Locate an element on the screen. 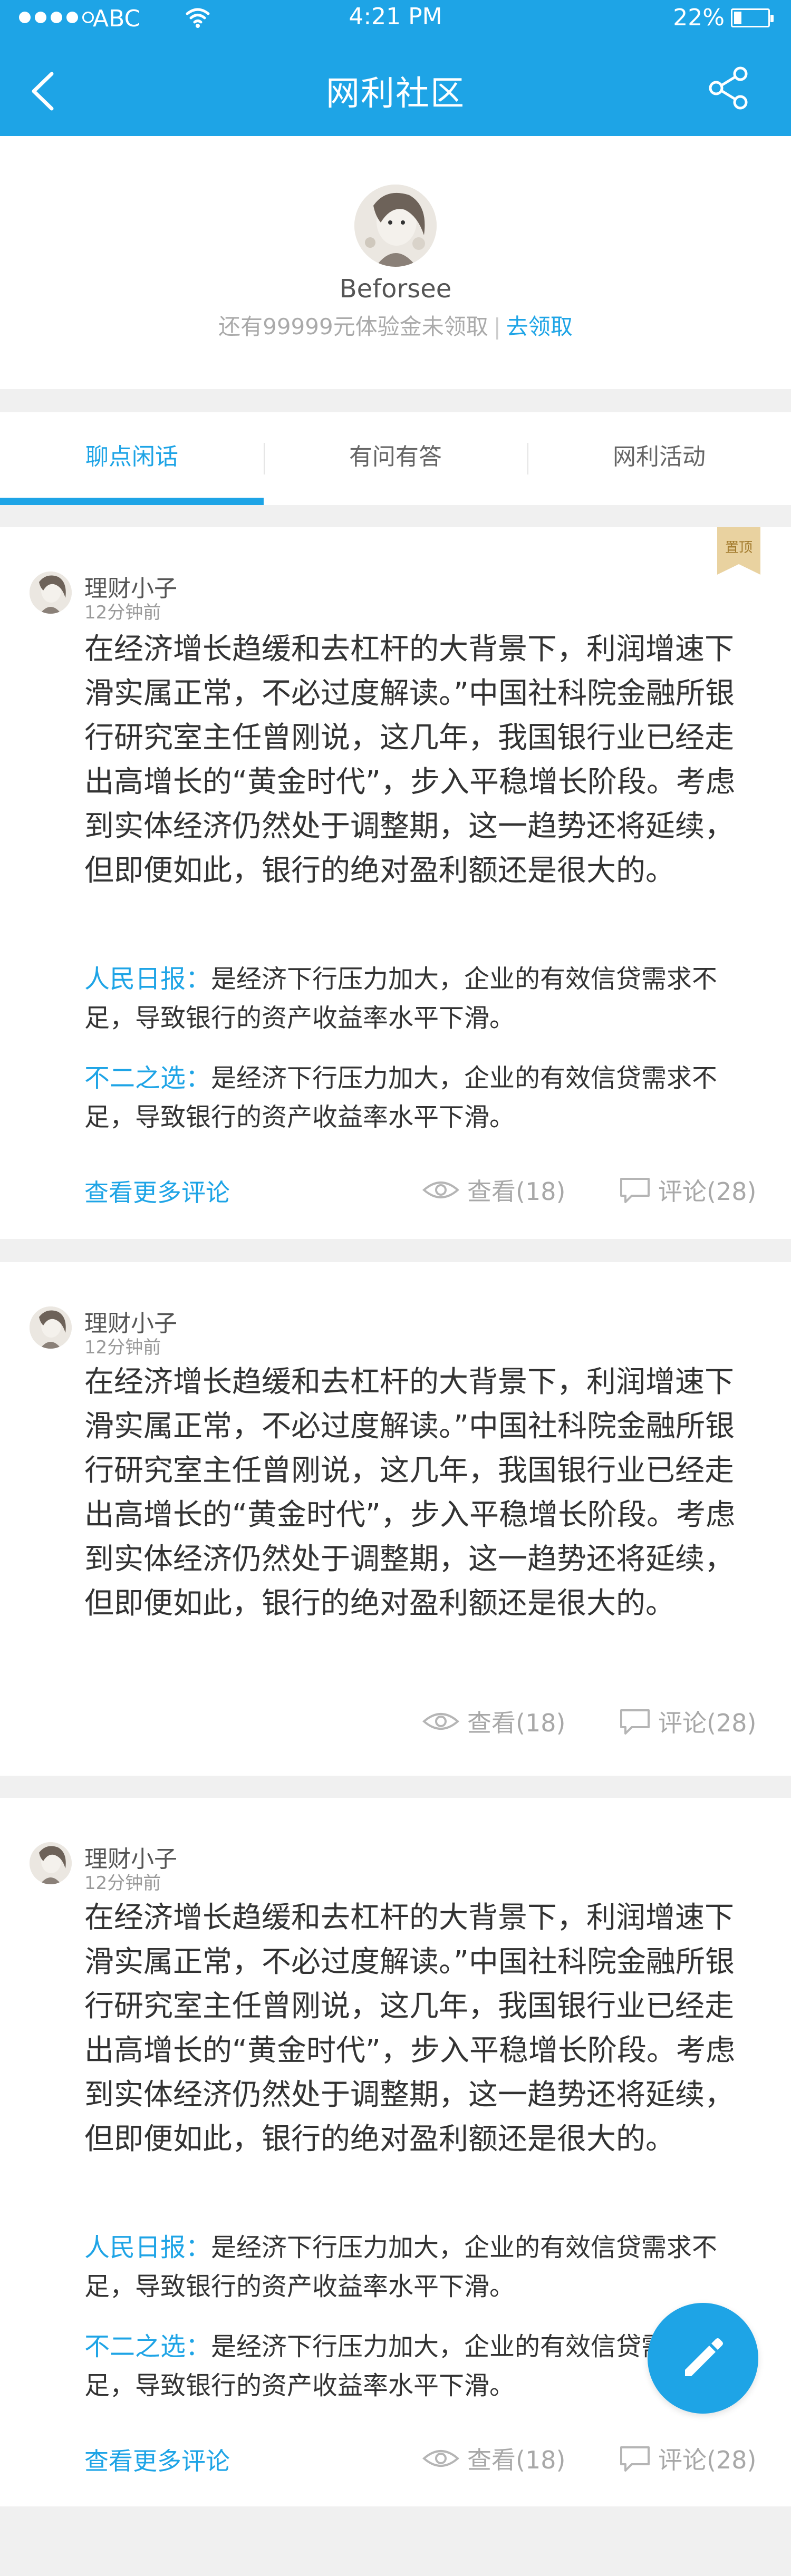  tab-bar: 聊点闲话 有问有答 网利活动 is located at coordinates (395, 458).